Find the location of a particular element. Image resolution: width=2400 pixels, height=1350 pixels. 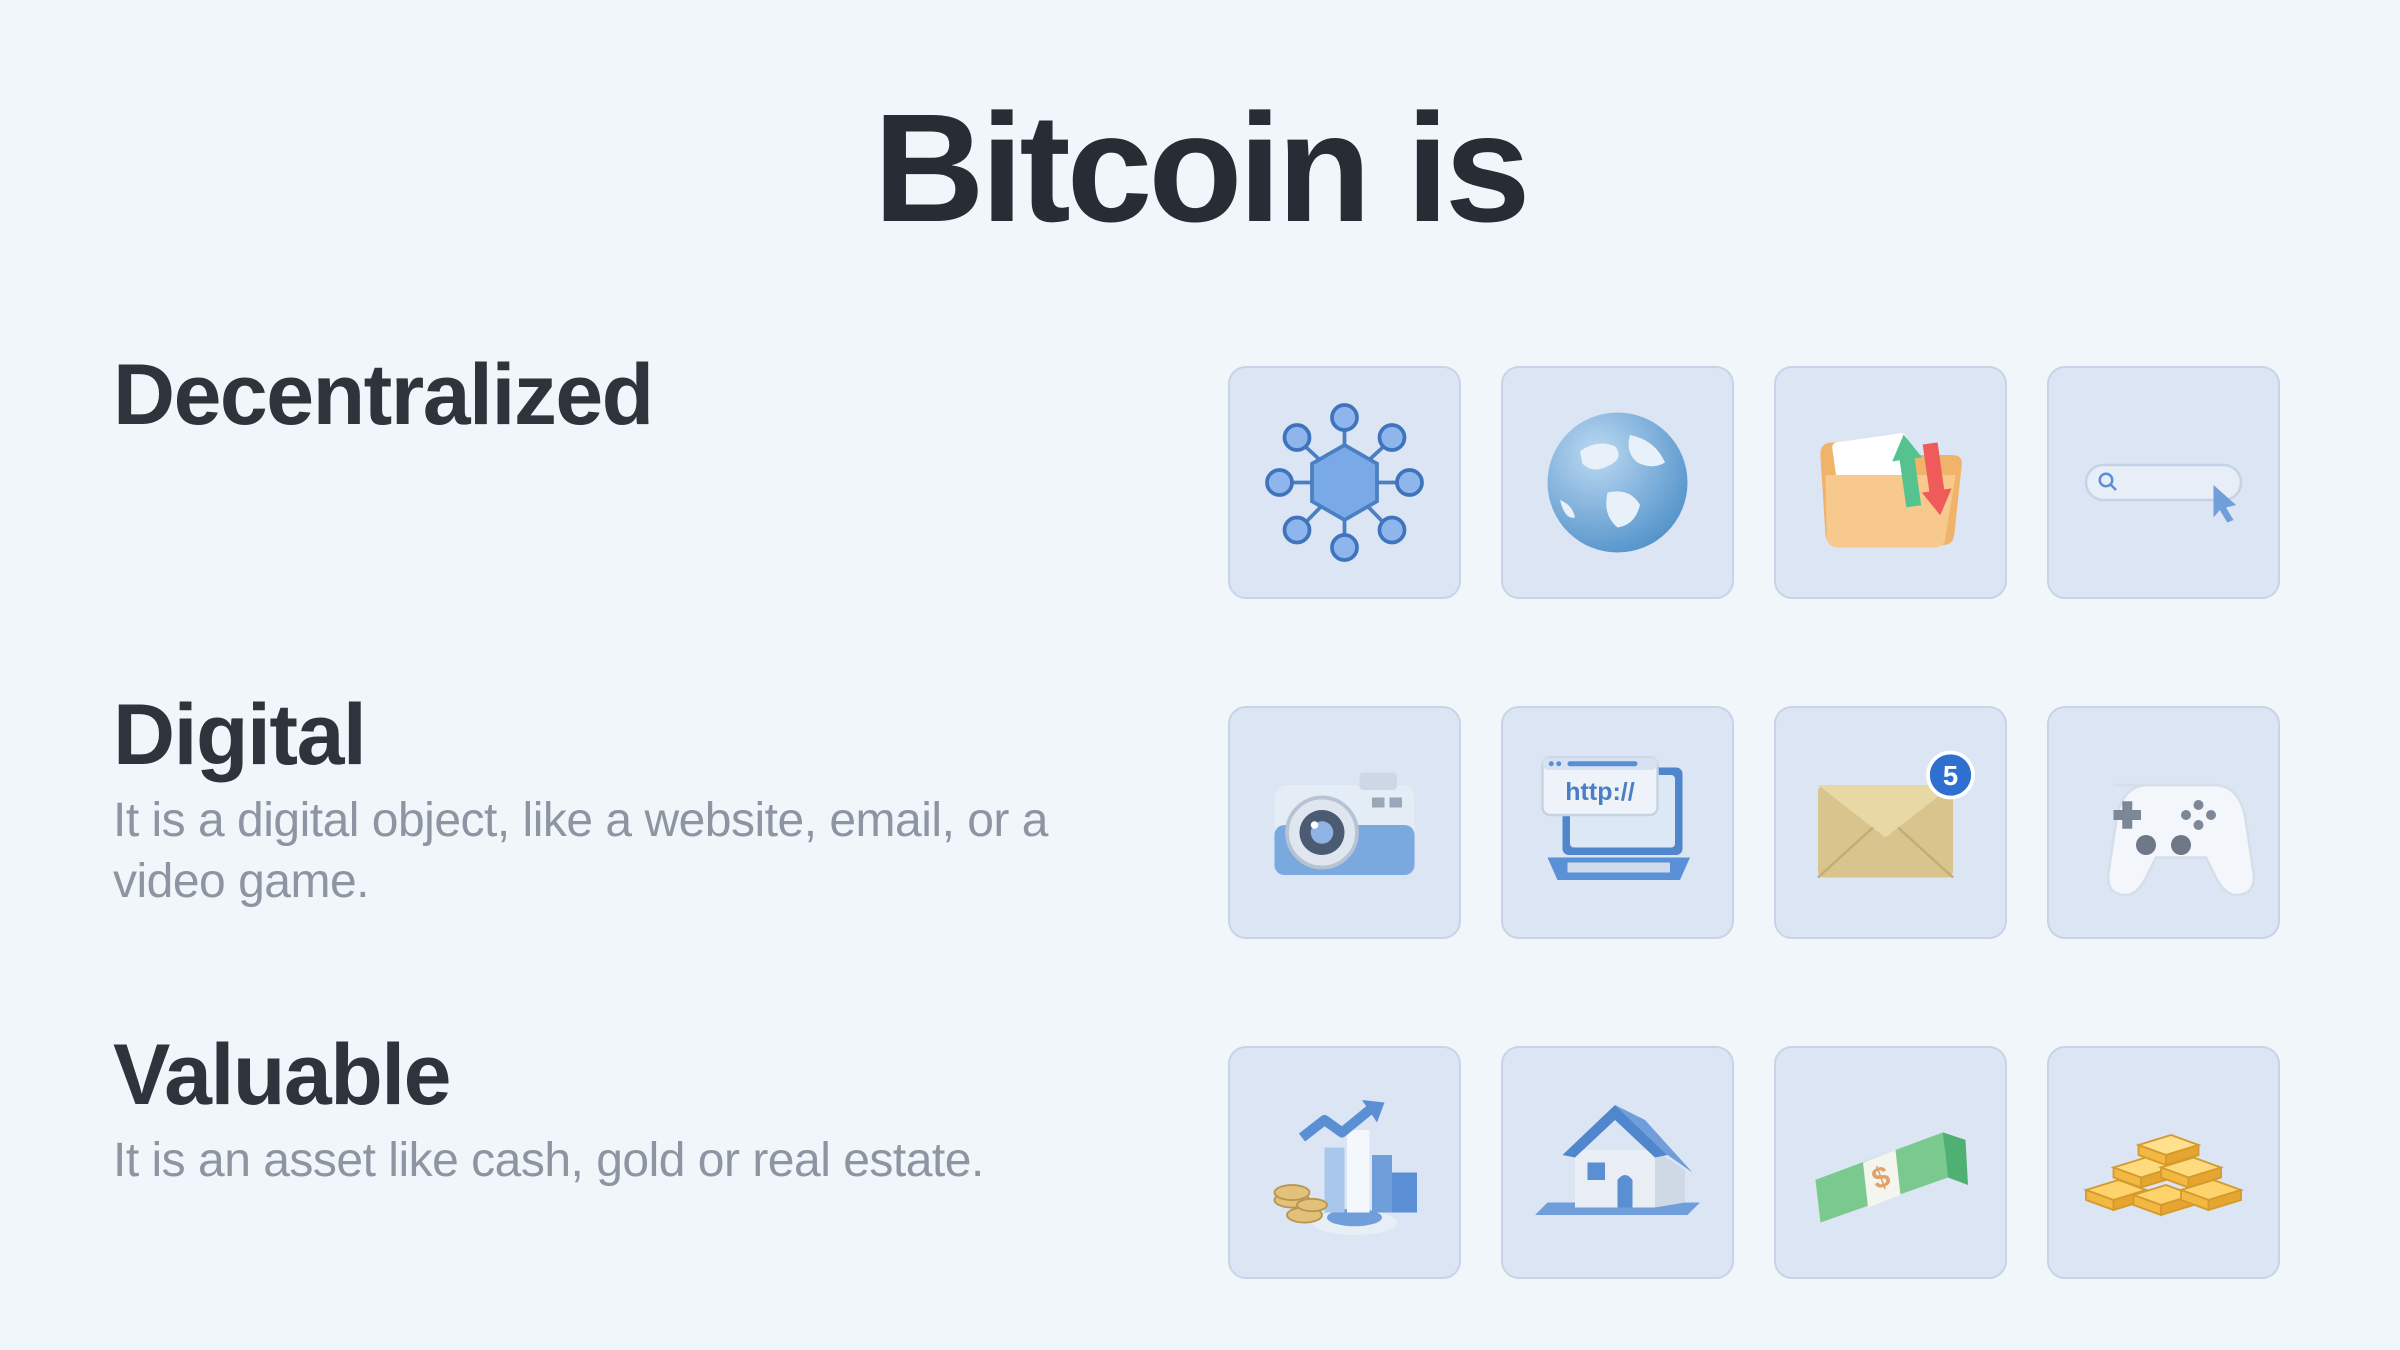

tile-cash: $ is located at coordinates (1890, 1162).